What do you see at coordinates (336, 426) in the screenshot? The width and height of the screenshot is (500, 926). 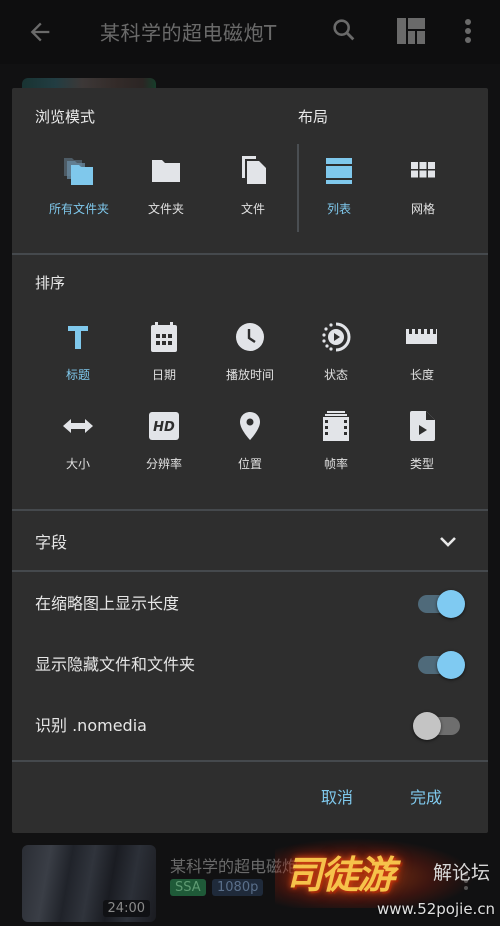 I see `film-icon` at bounding box center [336, 426].